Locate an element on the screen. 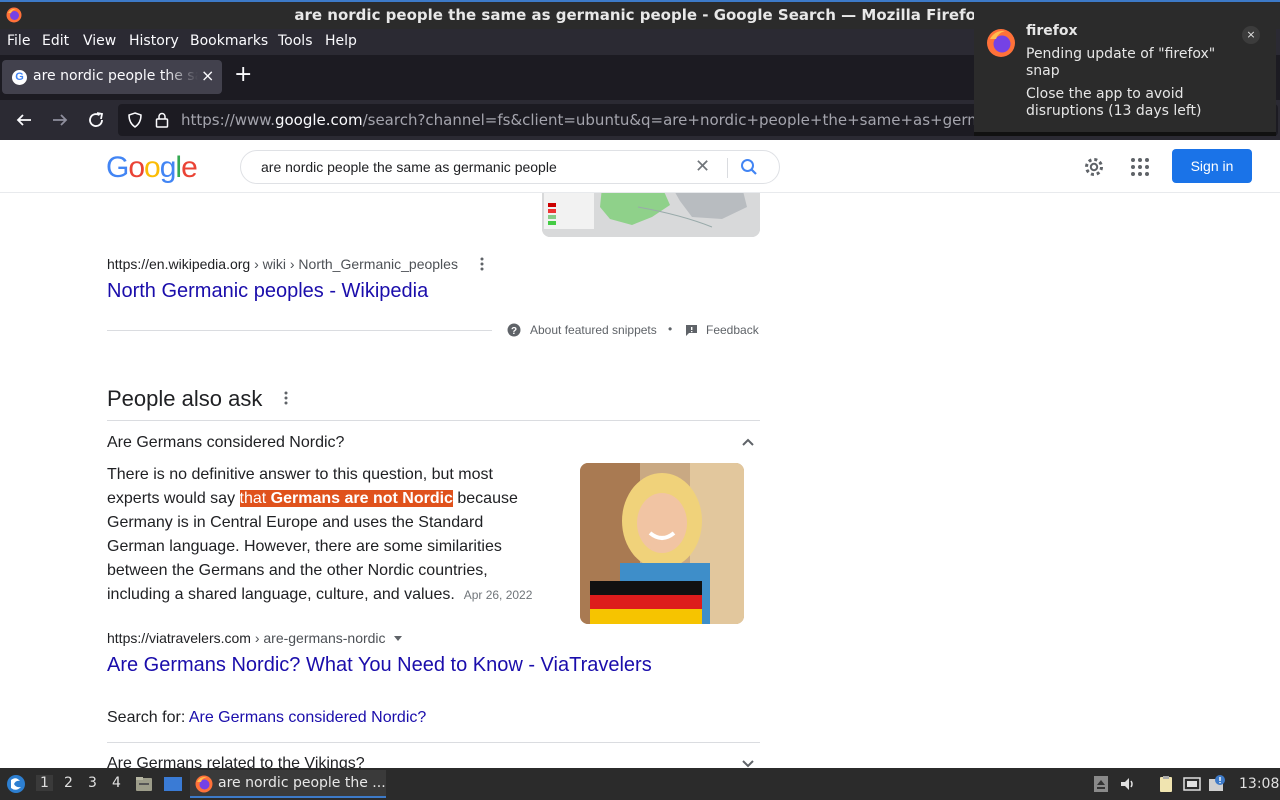 This screenshot has height=800, width=1280. menu-tools: Tools is located at coordinates (295, 41).